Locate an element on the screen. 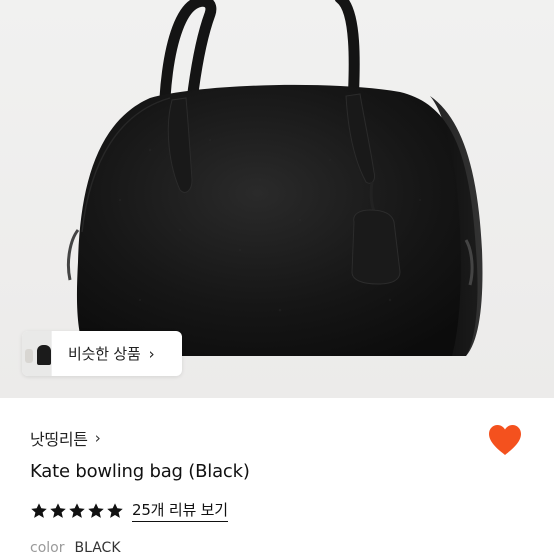  seller-name: 낫띵리튼 is located at coordinates (59, 439).